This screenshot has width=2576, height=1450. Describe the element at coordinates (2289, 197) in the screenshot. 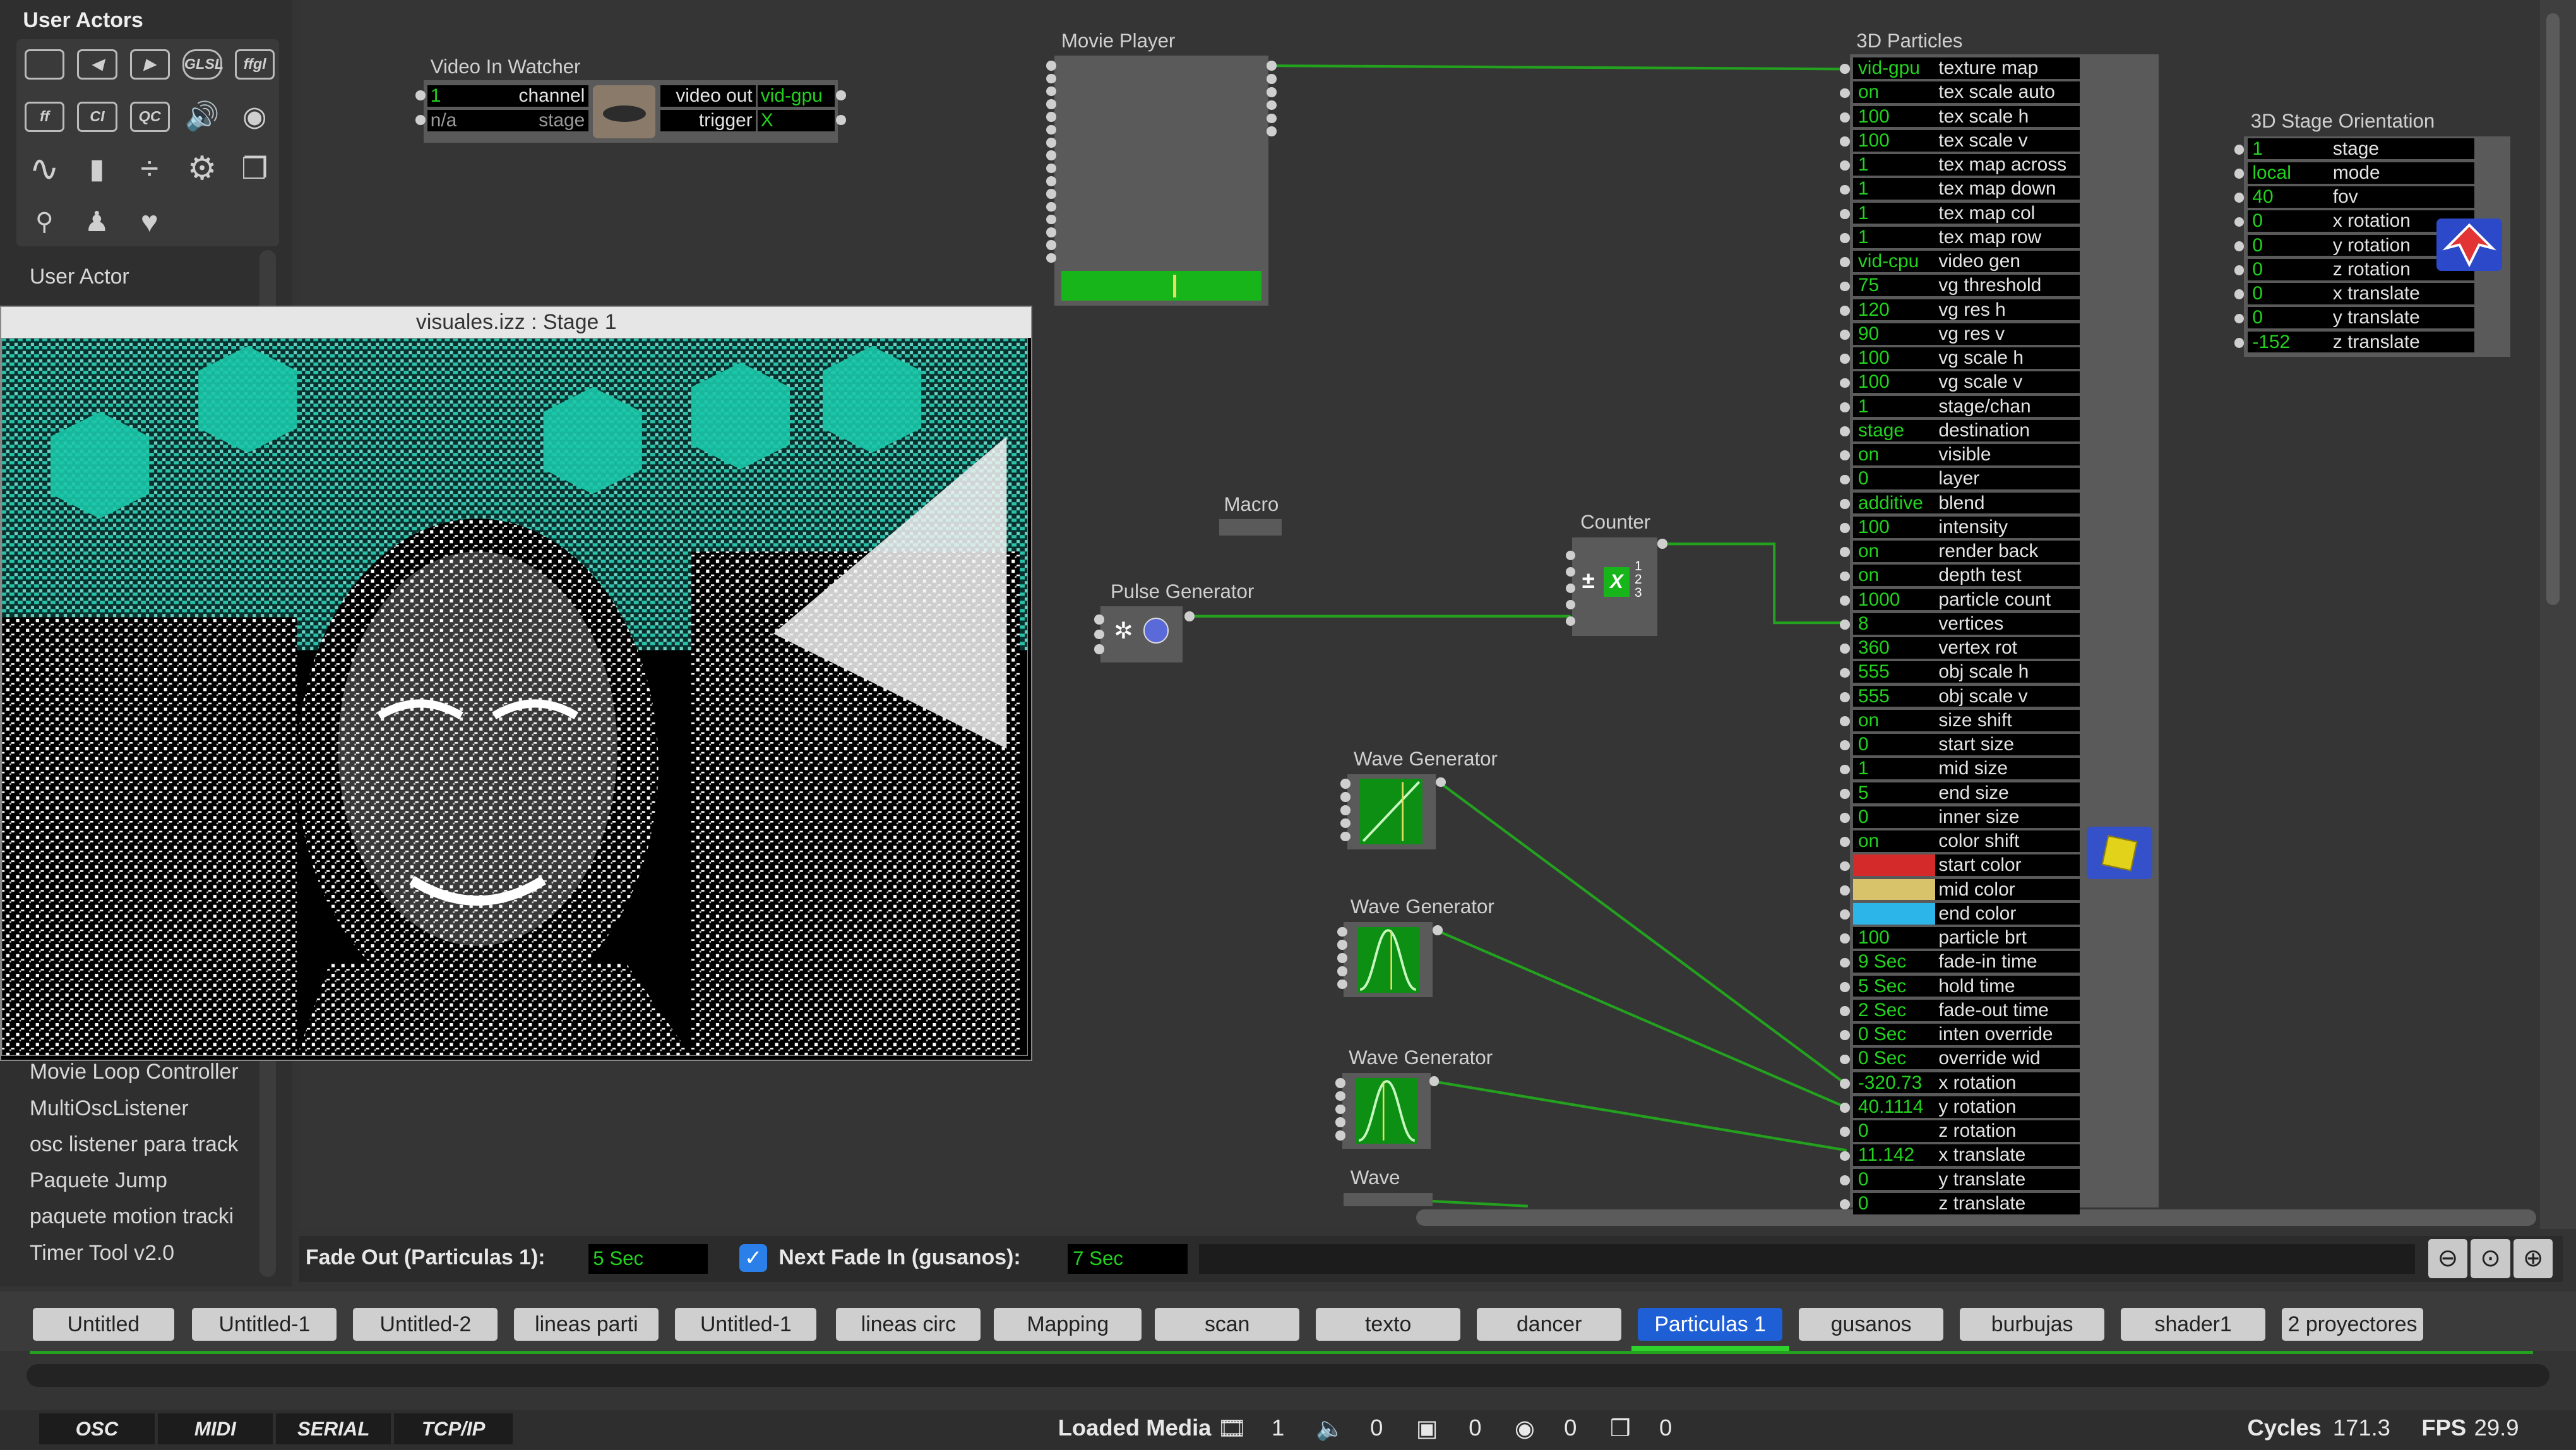

I see `orientation-param-value: 40` at that location.